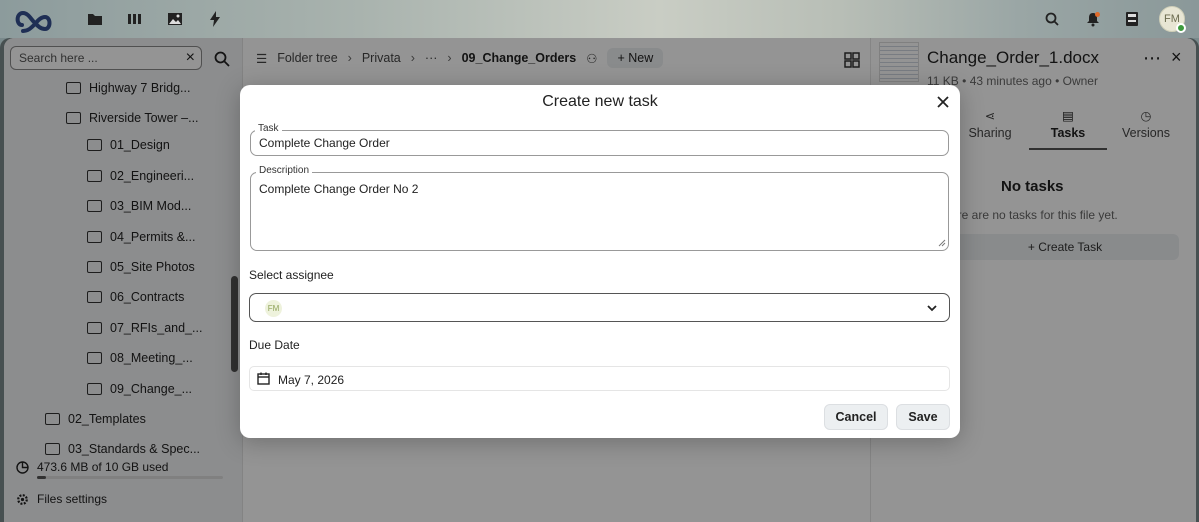 The image size is (1199, 522). What do you see at coordinates (291, 275) in the screenshot?
I see `assignee-label: Select assignee` at bounding box center [291, 275].